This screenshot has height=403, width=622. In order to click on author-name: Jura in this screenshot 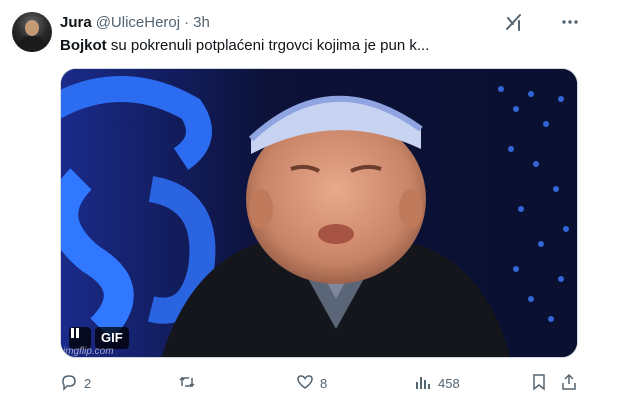, I will do `click(76, 22)`.